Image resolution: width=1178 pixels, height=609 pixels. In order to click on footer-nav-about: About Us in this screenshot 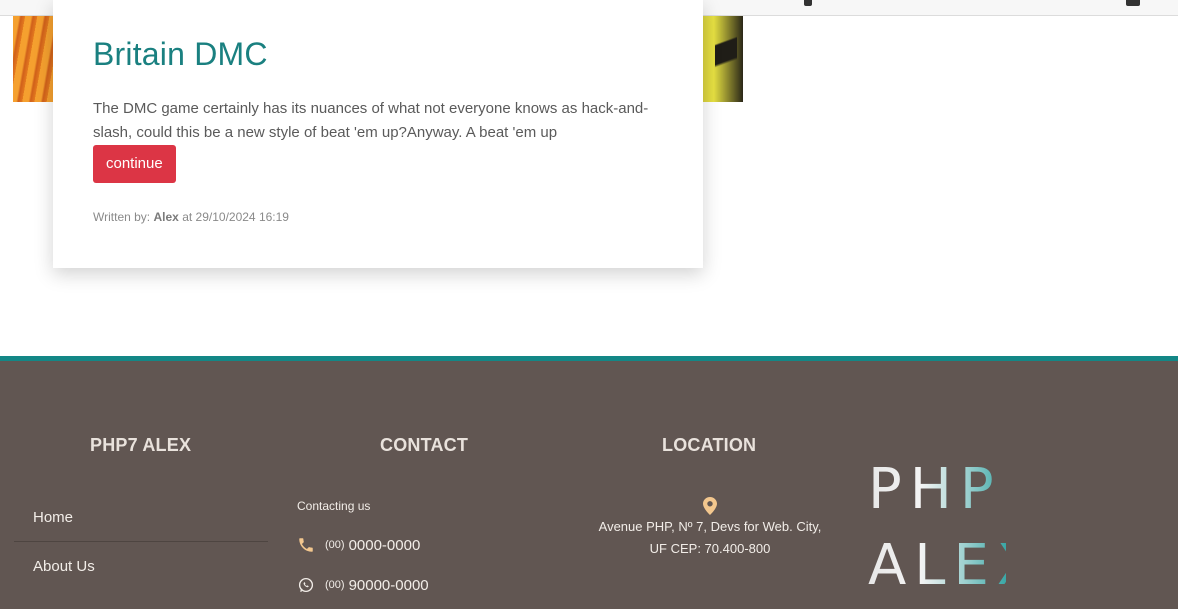, I will do `click(141, 566)`.